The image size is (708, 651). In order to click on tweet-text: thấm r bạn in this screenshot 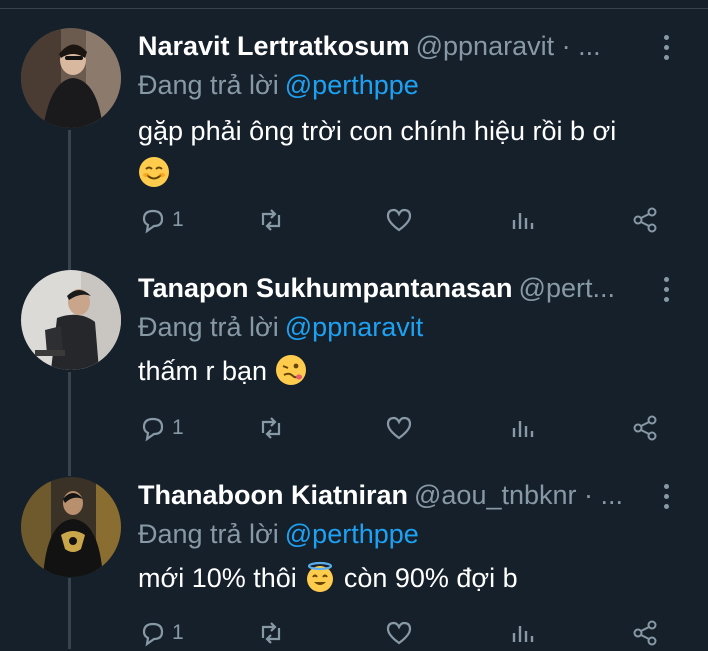, I will do `click(222, 371)`.